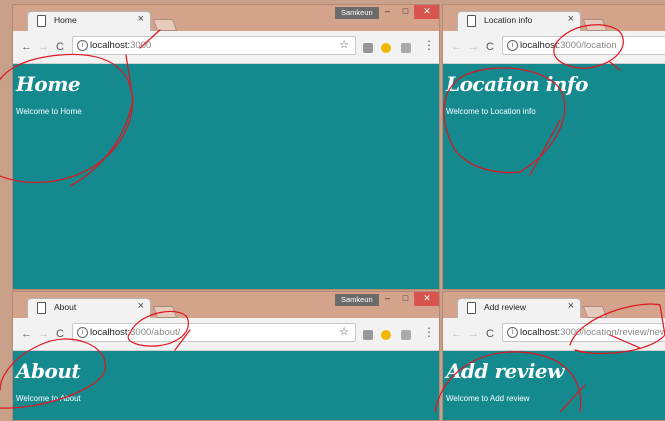 The width and height of the screenshot is (665, 421). I want to click on page-subtitle: Welcome to Location info, so click(491, 111).